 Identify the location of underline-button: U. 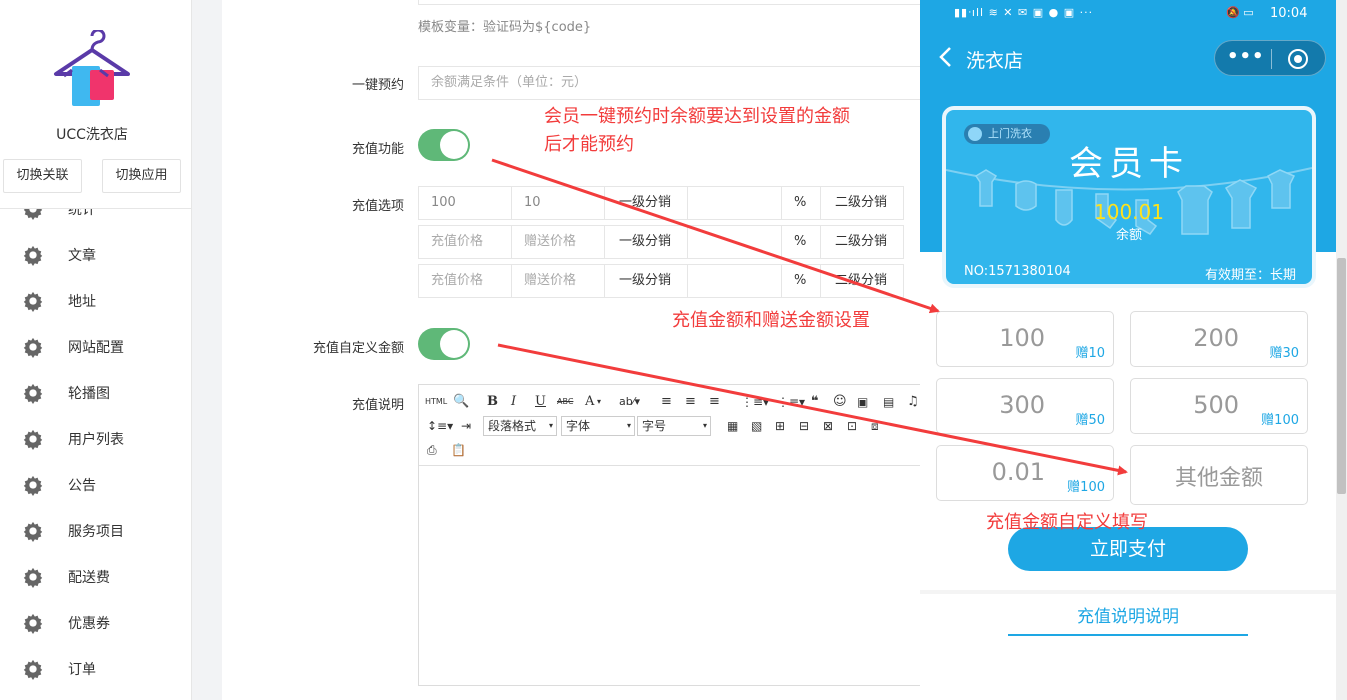
(540, 402).